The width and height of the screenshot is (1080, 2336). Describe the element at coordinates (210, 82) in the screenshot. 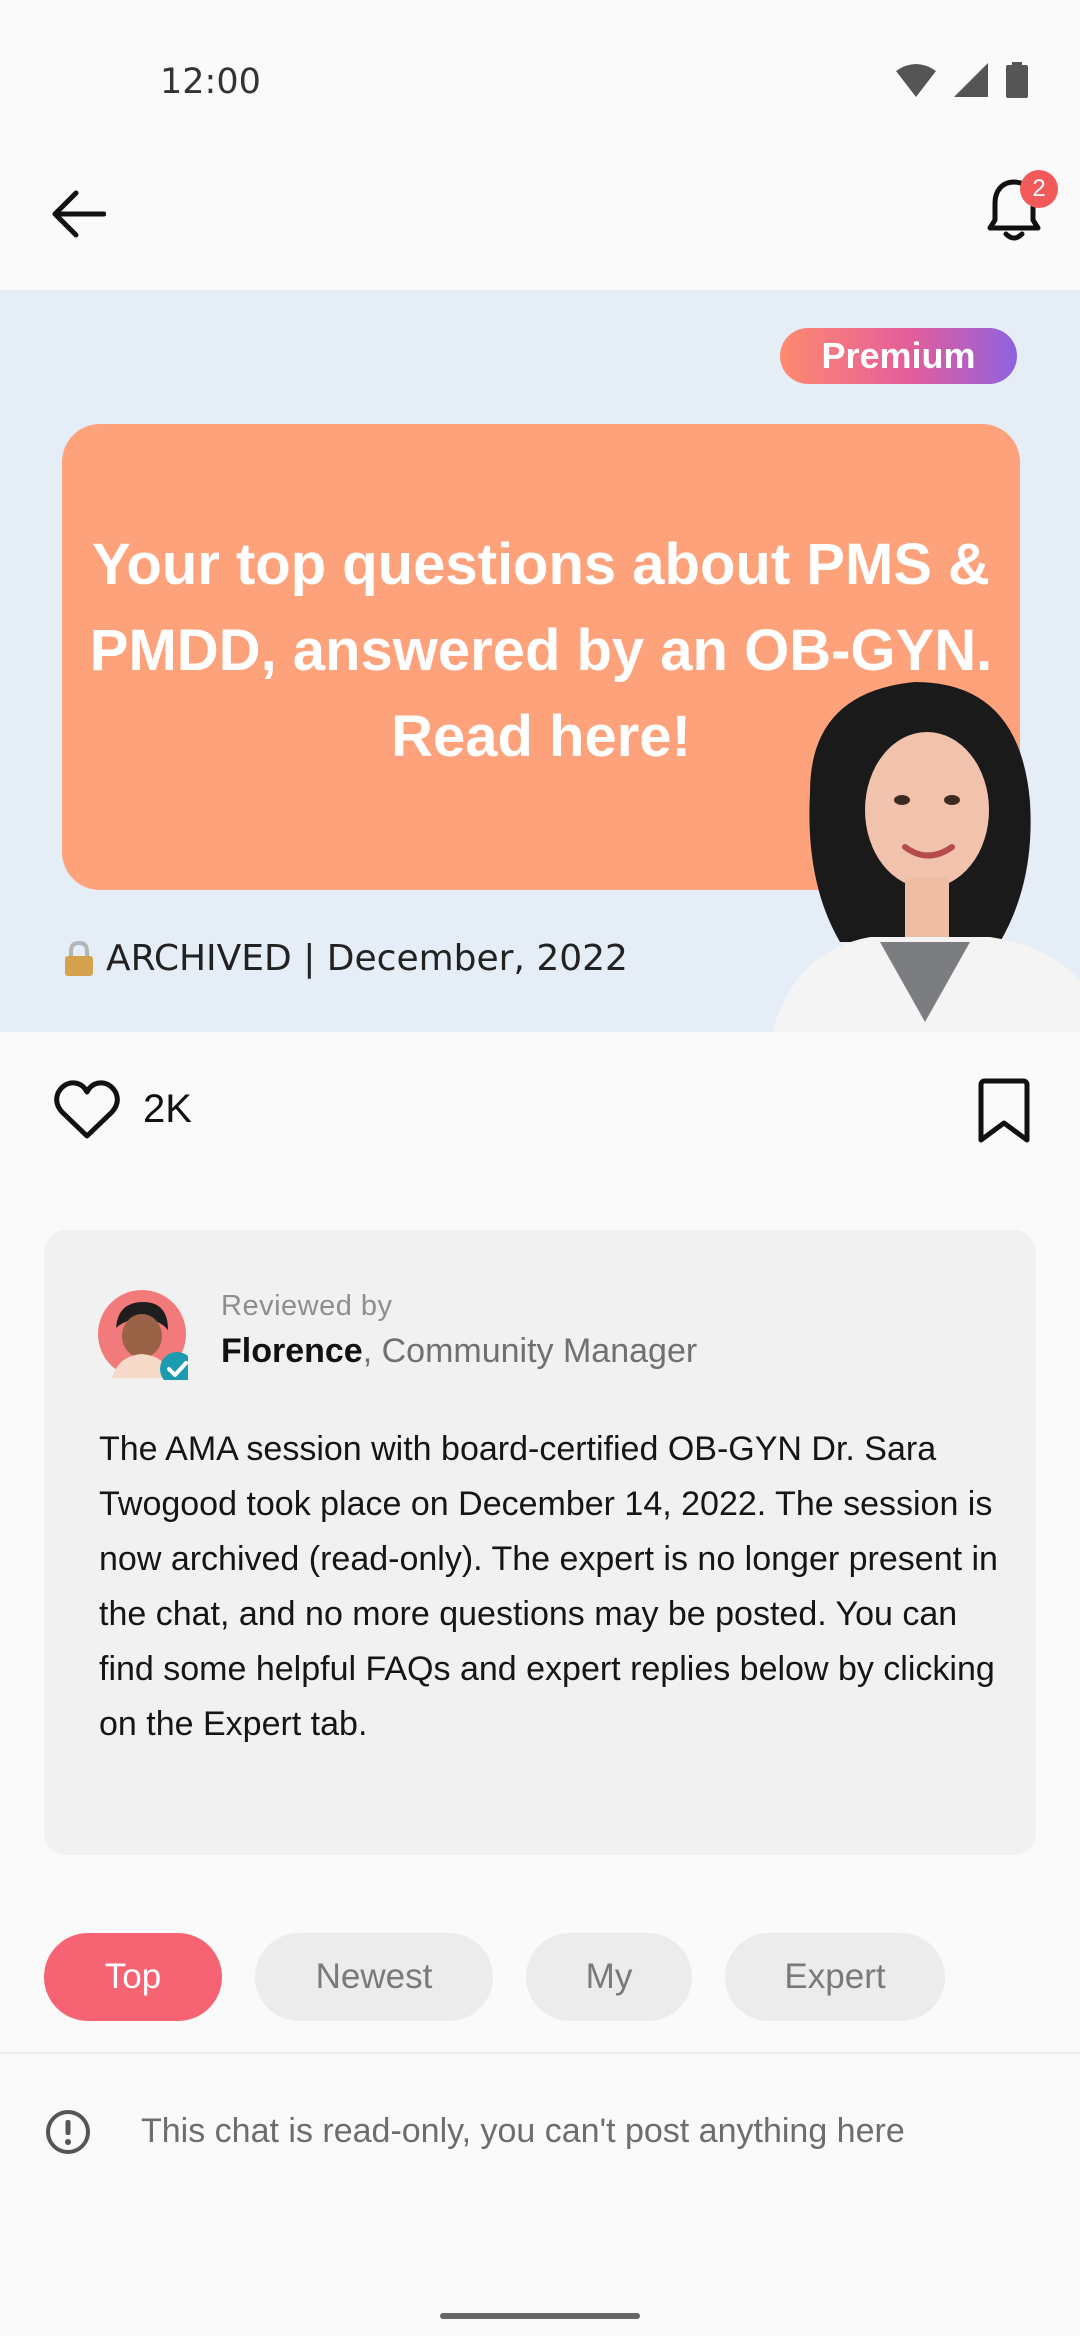

I see `status-time: 12:00` at that location.